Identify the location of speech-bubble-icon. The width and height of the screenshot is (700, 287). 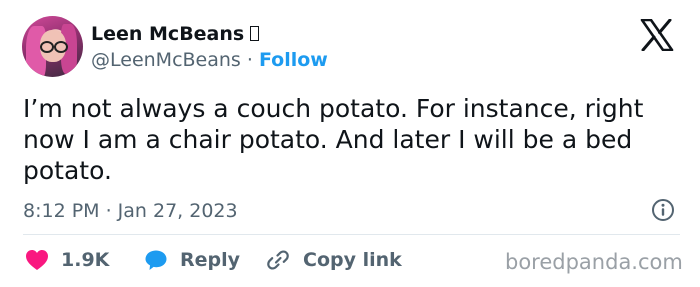
(156, 260).